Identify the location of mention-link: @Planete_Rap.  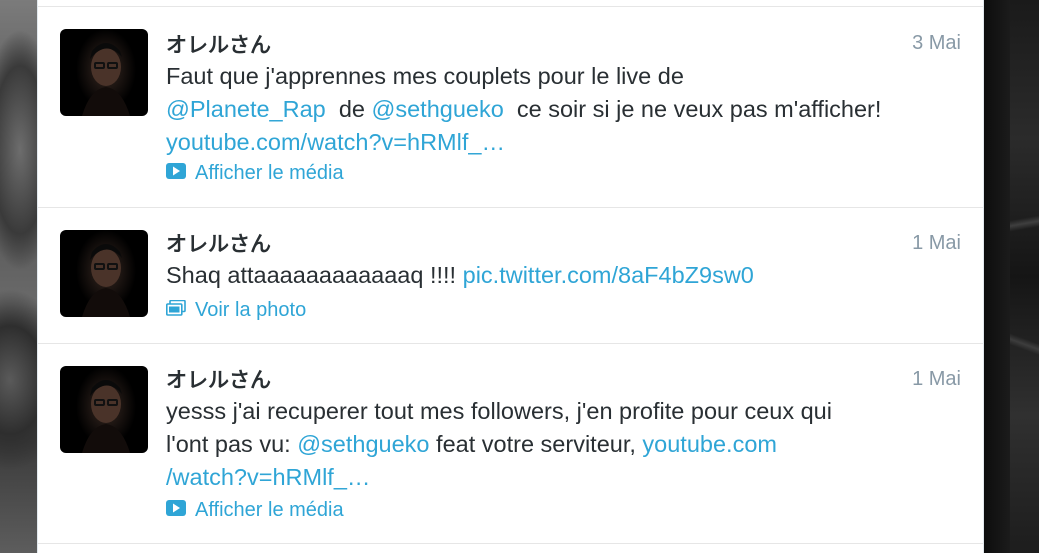
(246, 109).